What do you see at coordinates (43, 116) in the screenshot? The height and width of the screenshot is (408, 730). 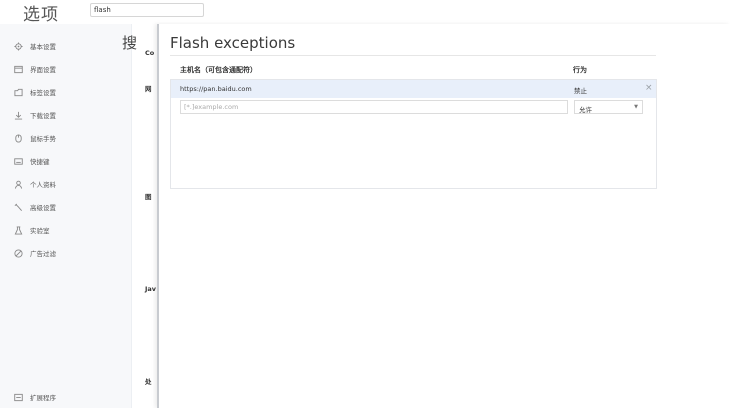 I see `sidebar-item-label: 下载设置` at bounding box center [43, 116].